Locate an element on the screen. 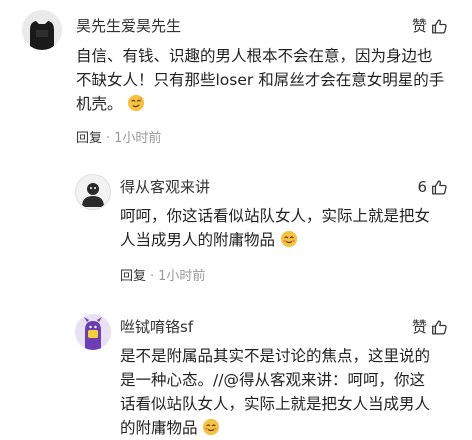  comment-line-last: 人当成男人的附庸物品 is located at coordinates (290, 240).